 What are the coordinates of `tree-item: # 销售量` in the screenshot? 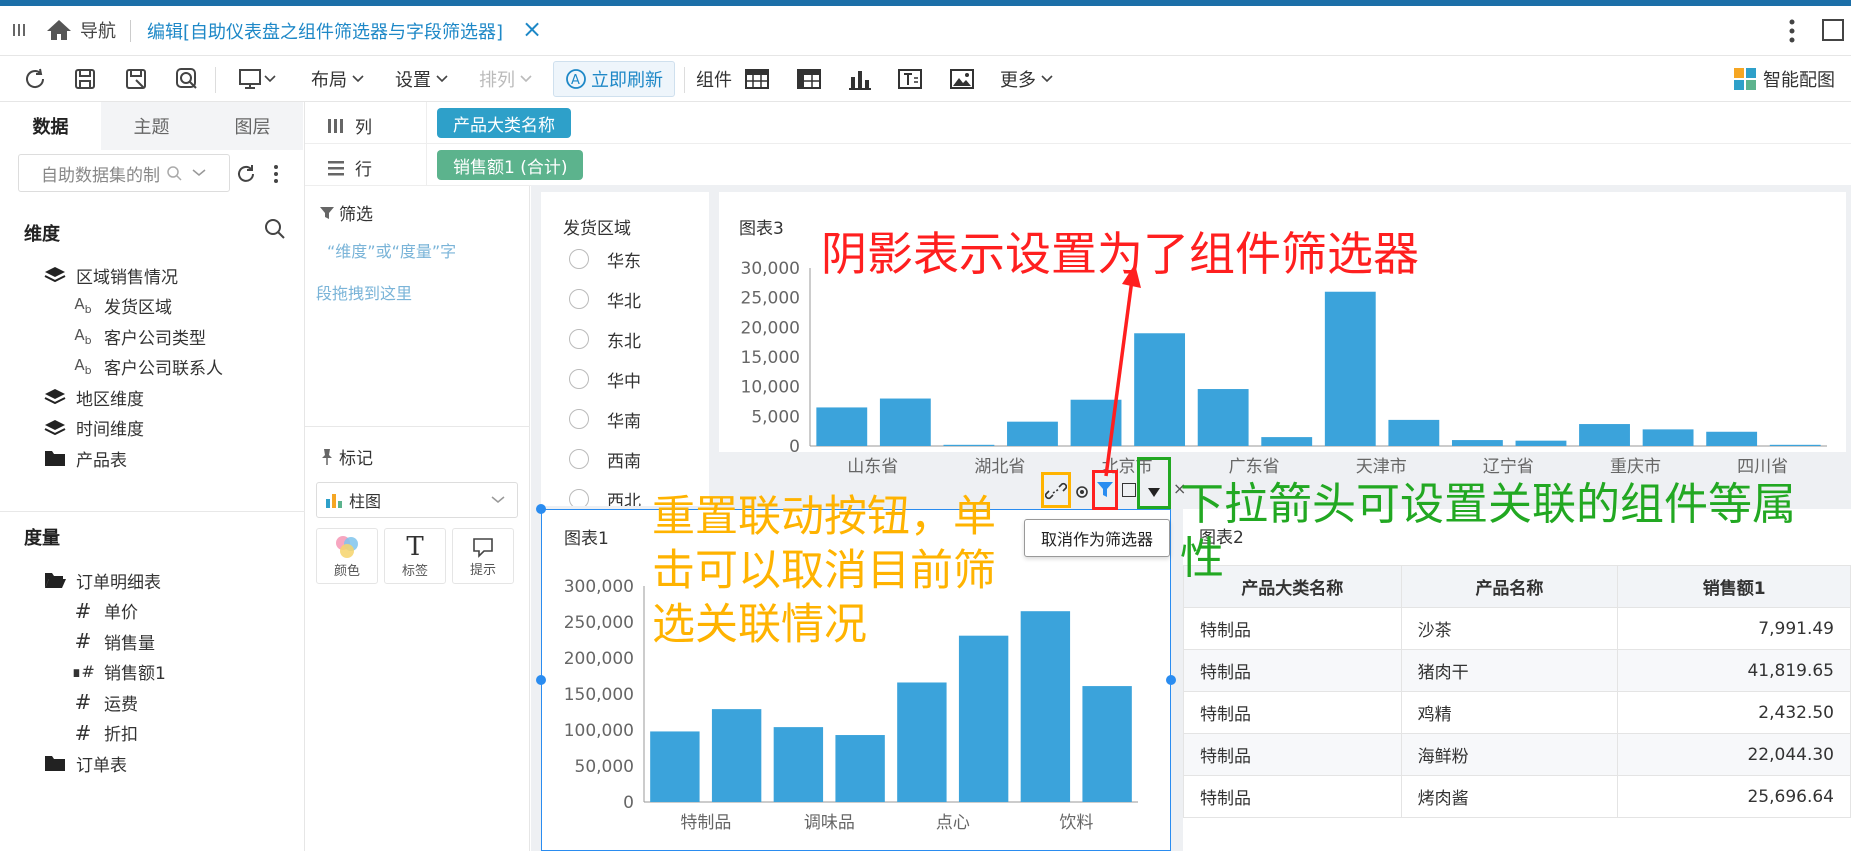 It's located at (112, 641).